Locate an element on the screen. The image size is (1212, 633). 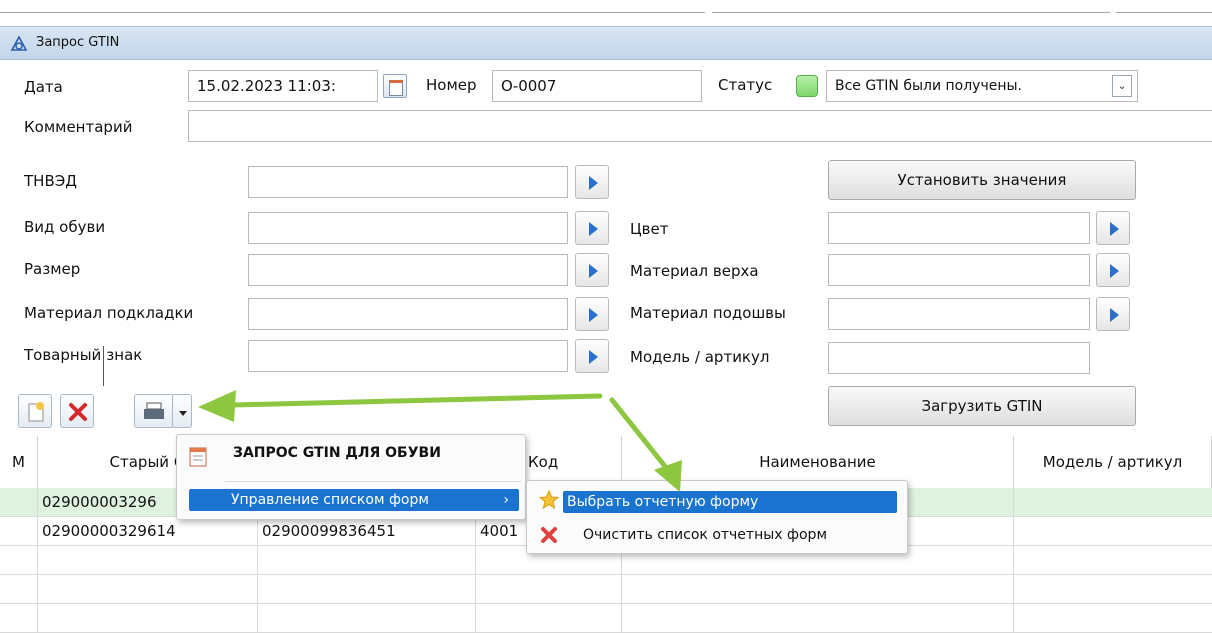
shoe-type-field is located at coordinates (408, 228).